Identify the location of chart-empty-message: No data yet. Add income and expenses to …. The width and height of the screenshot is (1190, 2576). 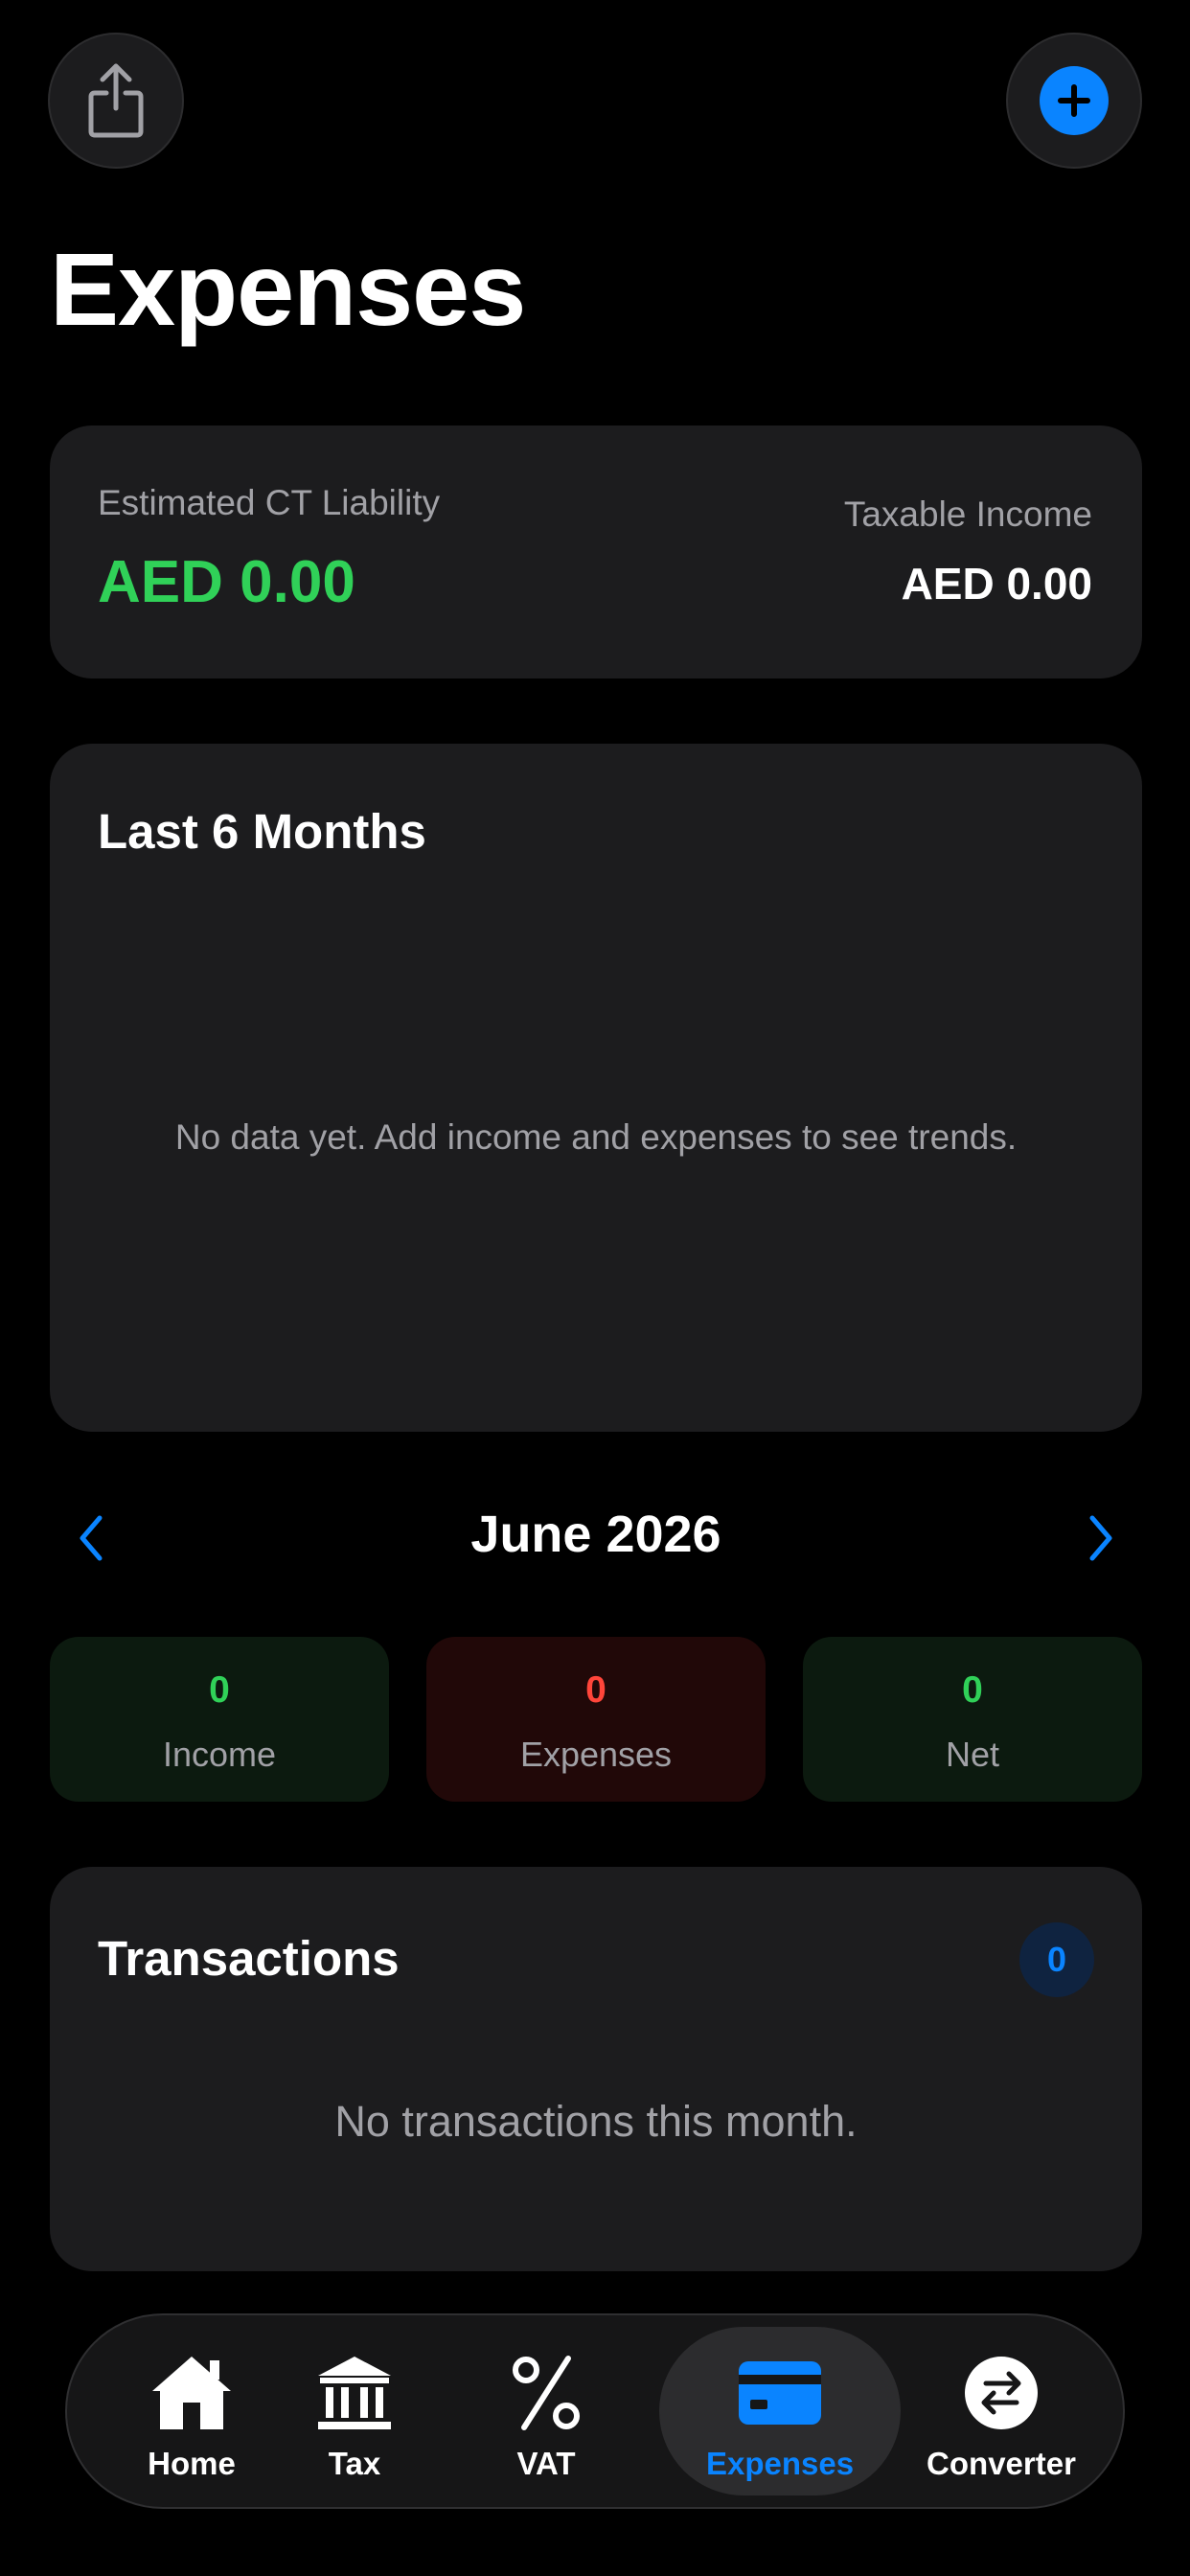
(596, 1137).